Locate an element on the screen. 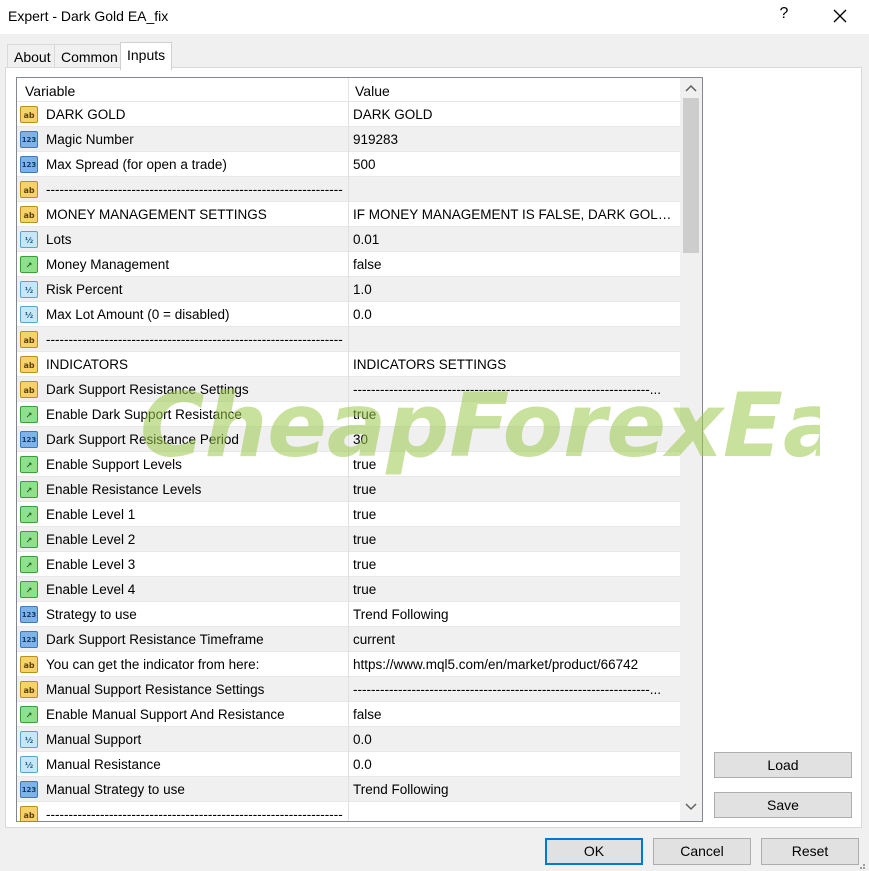  row-value: DARK GOLD is located at coordinates (514, 114).